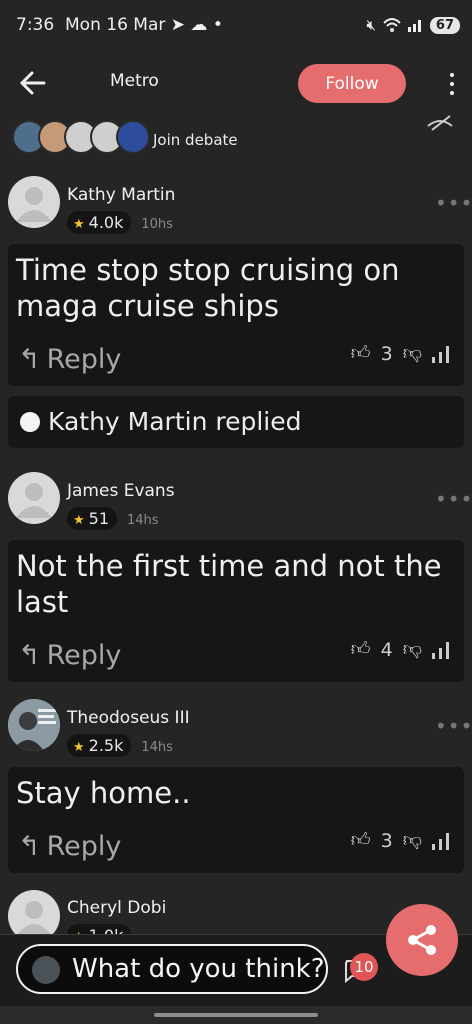 Image resolution: width=472 pixels, height=1024 pixels. I want to click on mute-icon: 🔇︎, so click(371, 25).